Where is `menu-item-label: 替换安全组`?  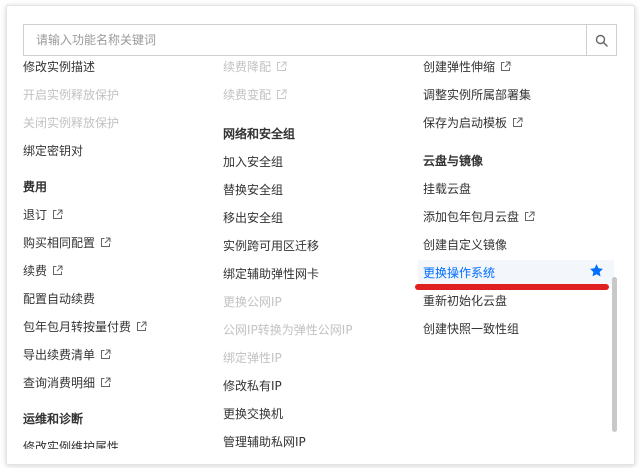
menu-item-label: 替换安全组 is located at coordinates (253, 190).